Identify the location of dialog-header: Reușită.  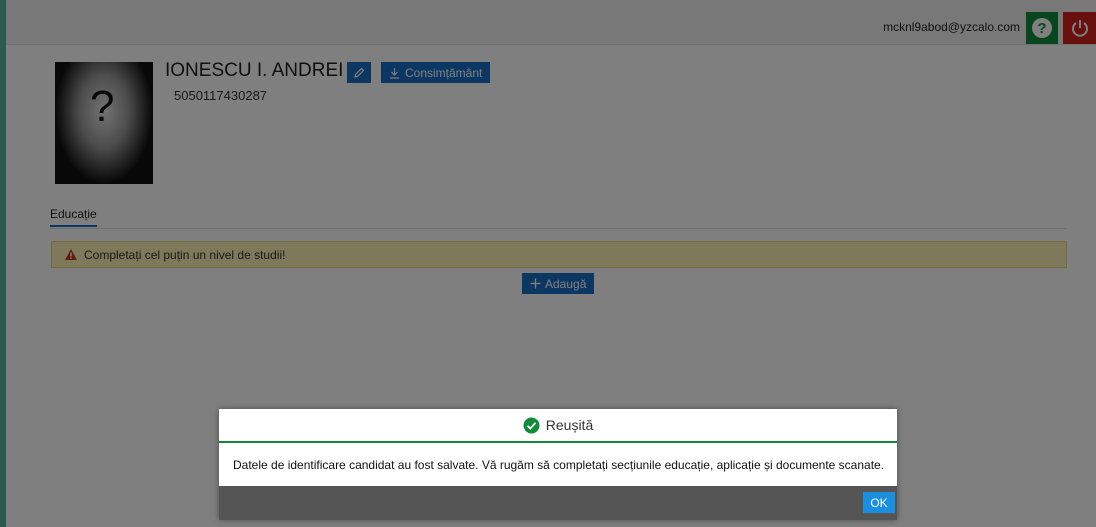
(558, 426).